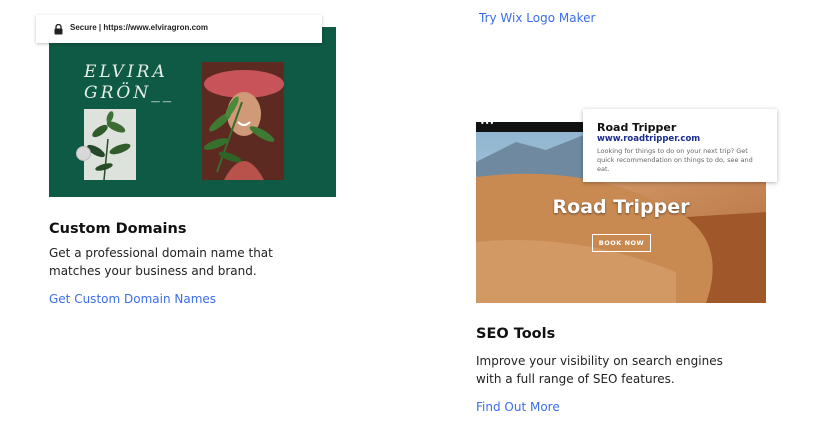  Describe the element at coordinates (126, 72) in the screenshot. I see `preview-brand-name: ELVIRA` at that location.